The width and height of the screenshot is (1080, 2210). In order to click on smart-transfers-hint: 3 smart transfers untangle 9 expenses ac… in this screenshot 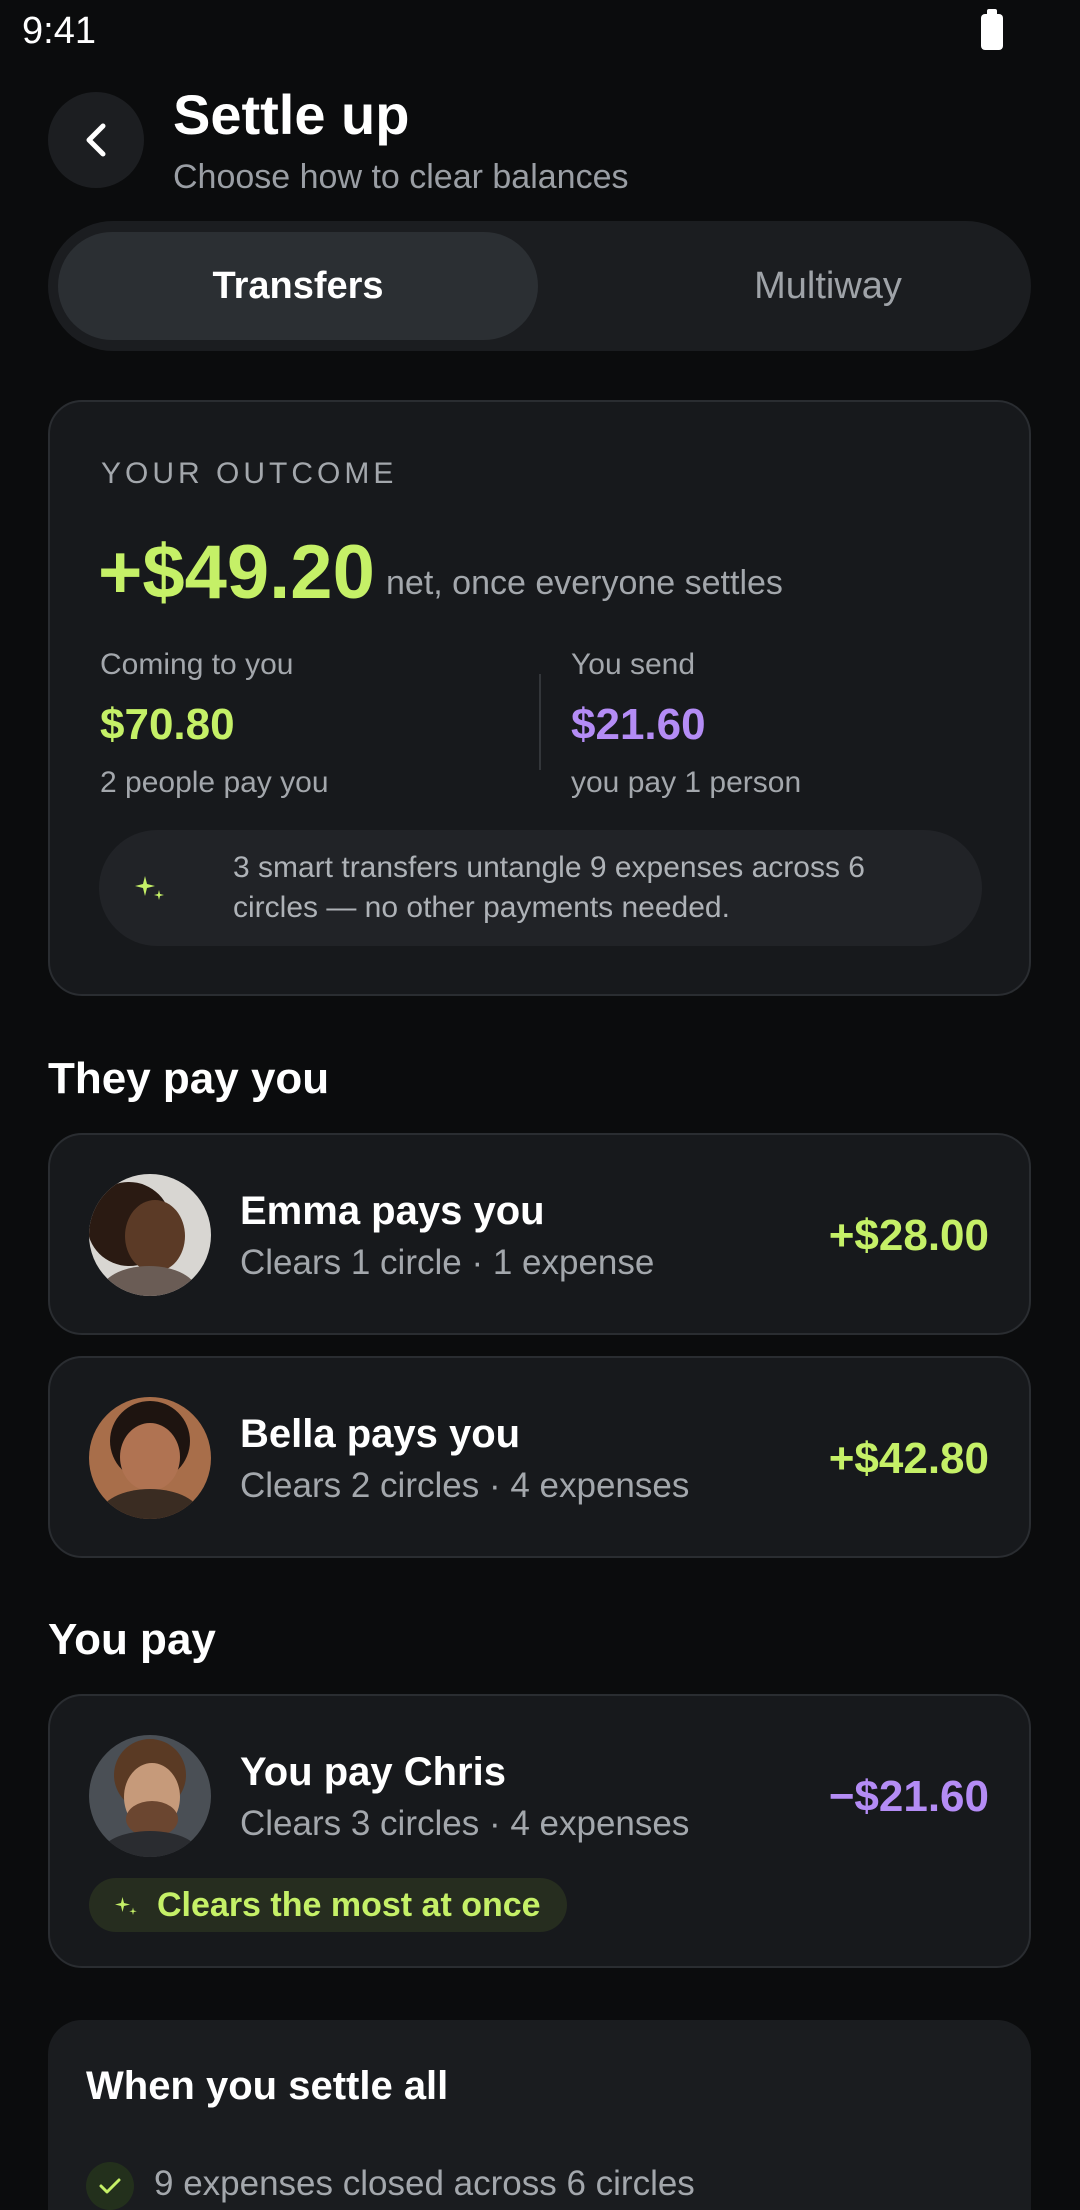, I will do `click(540, 888)`.